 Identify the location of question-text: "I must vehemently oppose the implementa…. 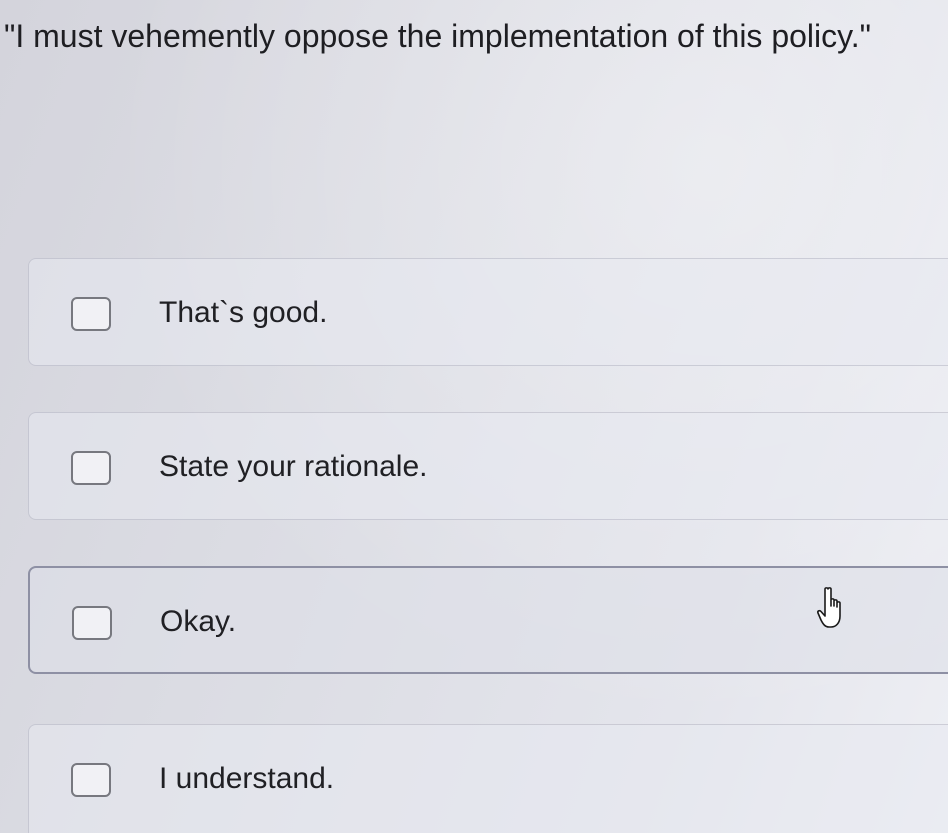
(437, 36).